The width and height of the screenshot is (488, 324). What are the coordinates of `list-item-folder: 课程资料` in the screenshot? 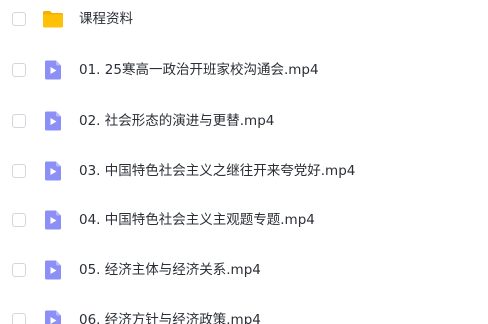 It's located at (244, 19).